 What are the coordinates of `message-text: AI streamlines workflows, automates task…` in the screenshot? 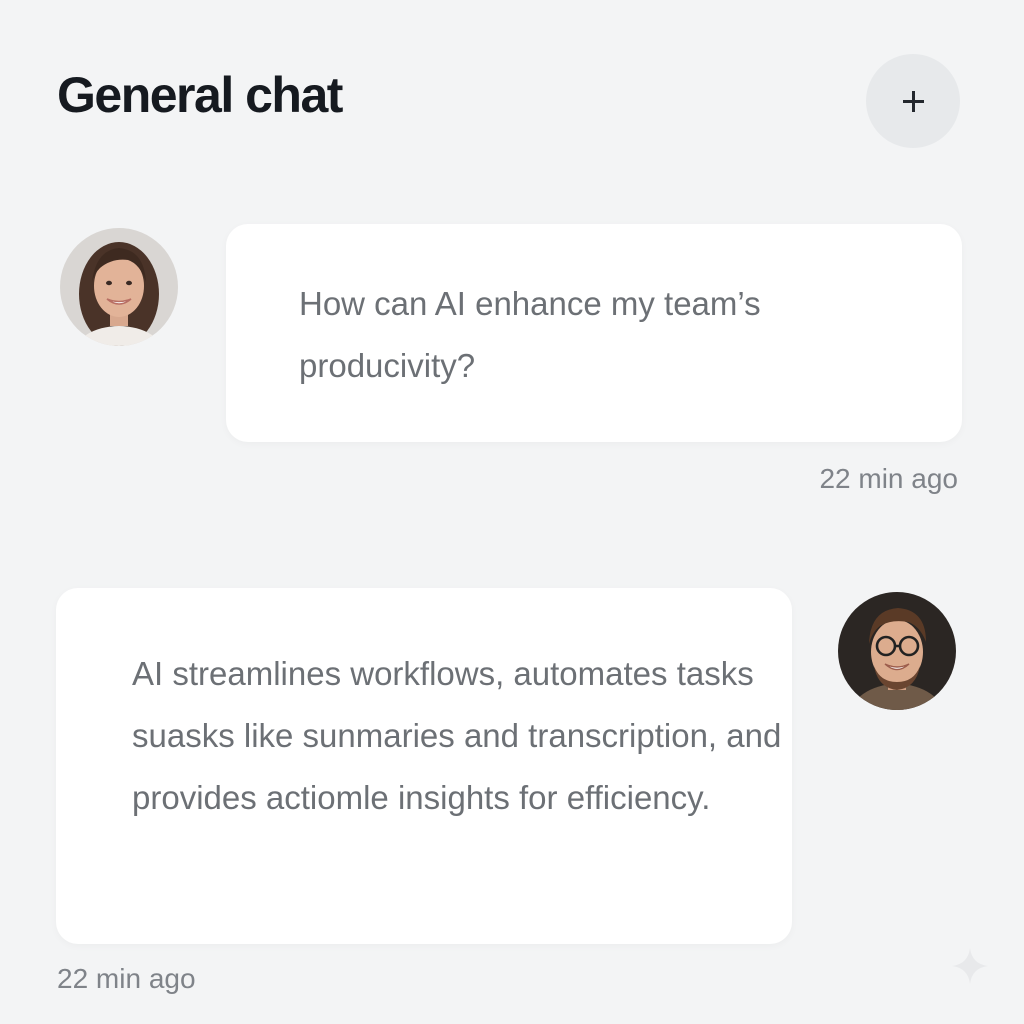 It's located at (457, 735).